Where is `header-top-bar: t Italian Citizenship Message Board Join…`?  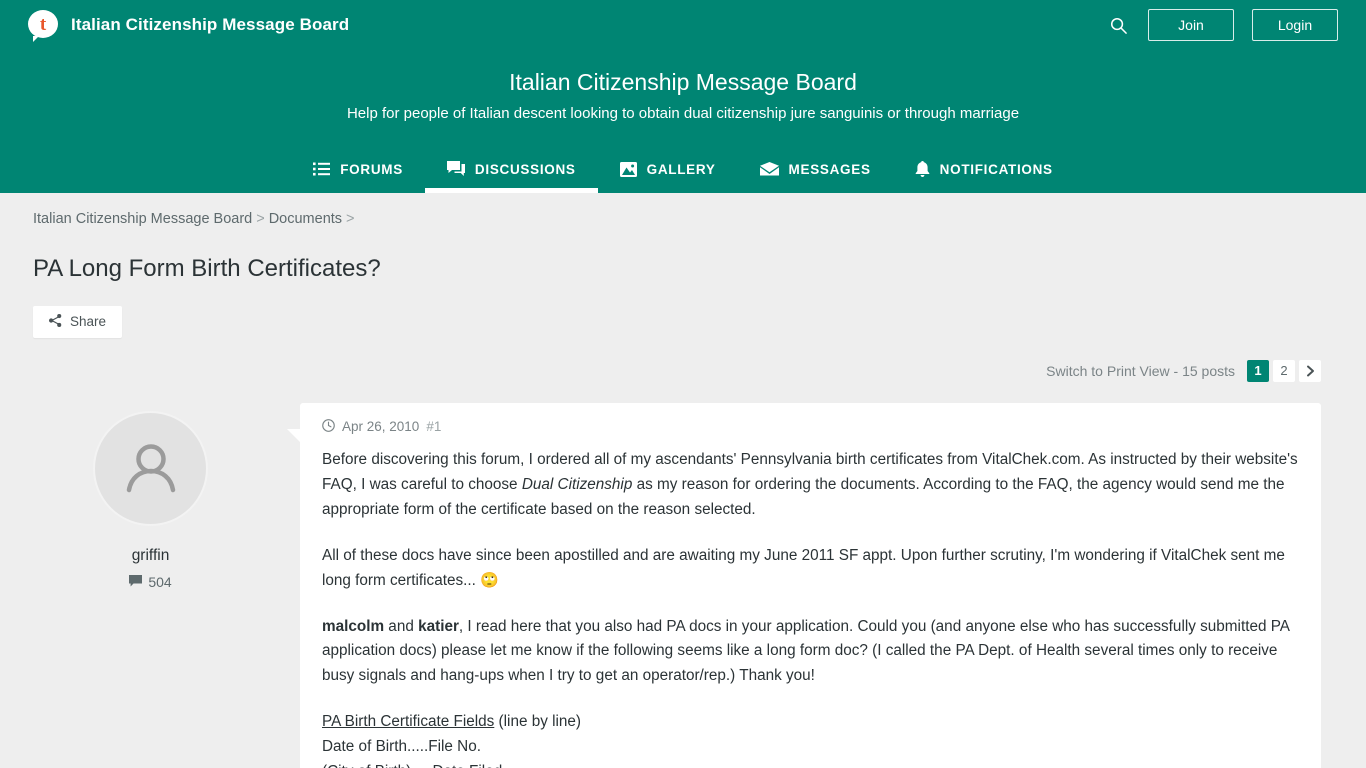 header-top-bar: t Italian Citizenship Message Board Join… is located at coordinates (683, 25).